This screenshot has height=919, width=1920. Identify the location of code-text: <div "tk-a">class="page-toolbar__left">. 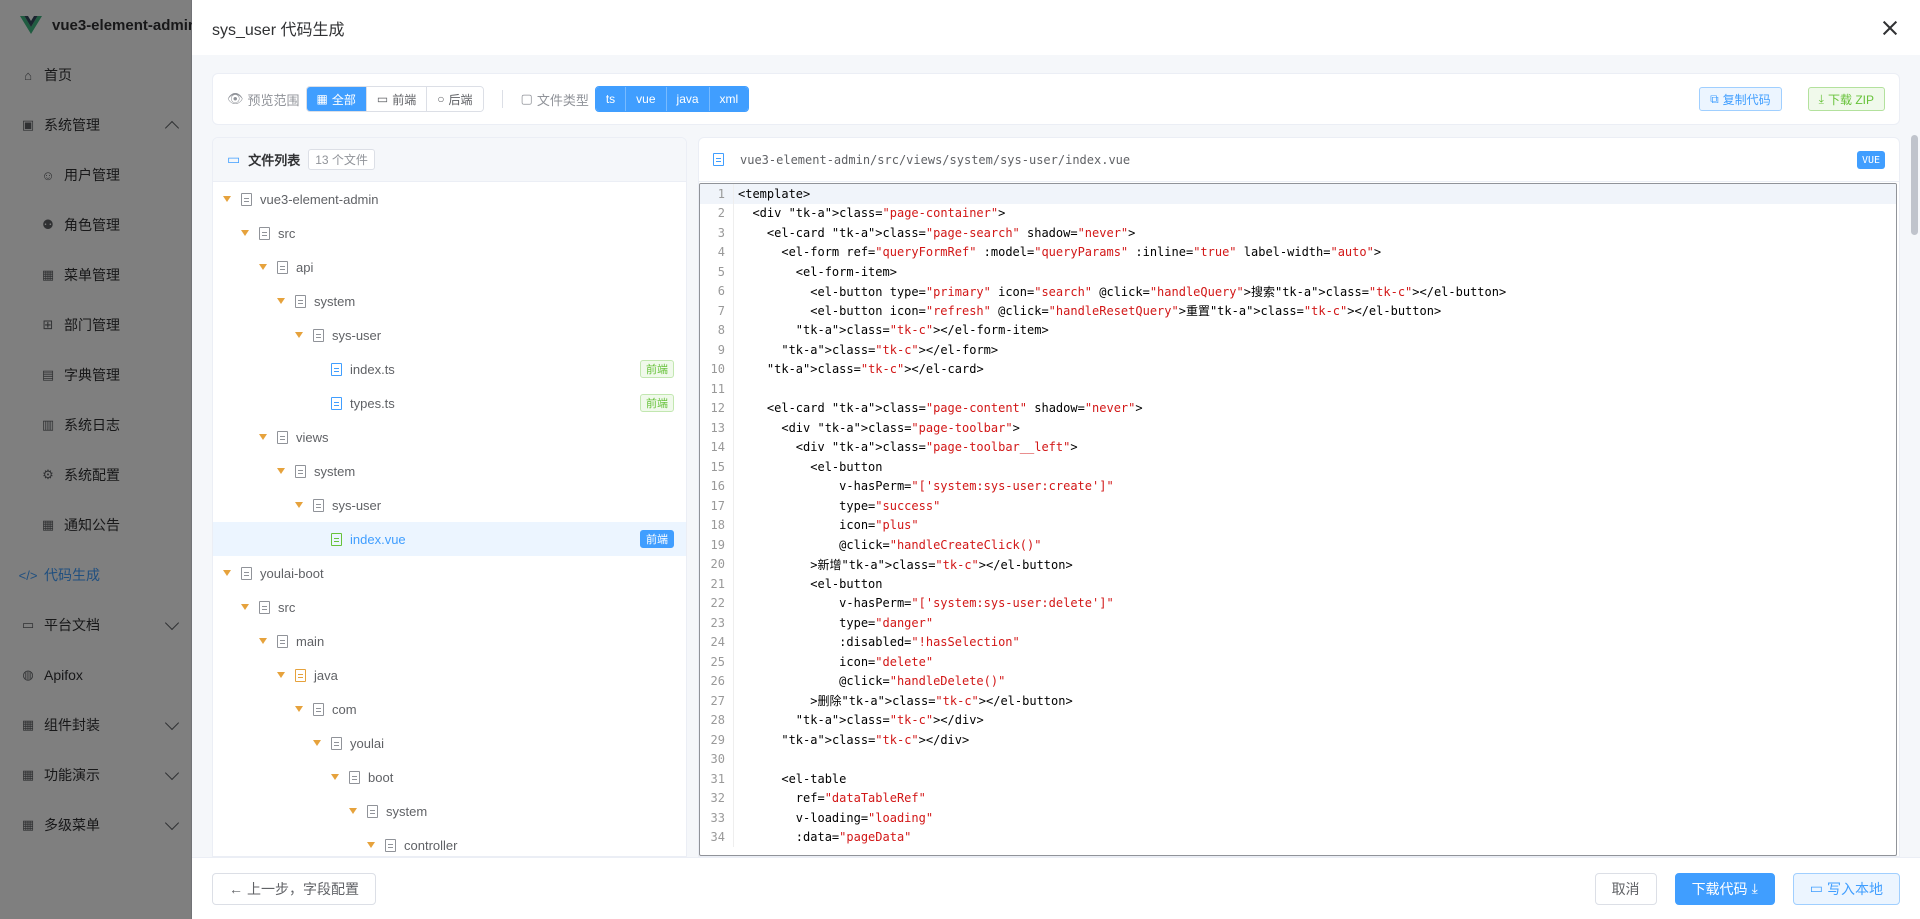
(908, 447).